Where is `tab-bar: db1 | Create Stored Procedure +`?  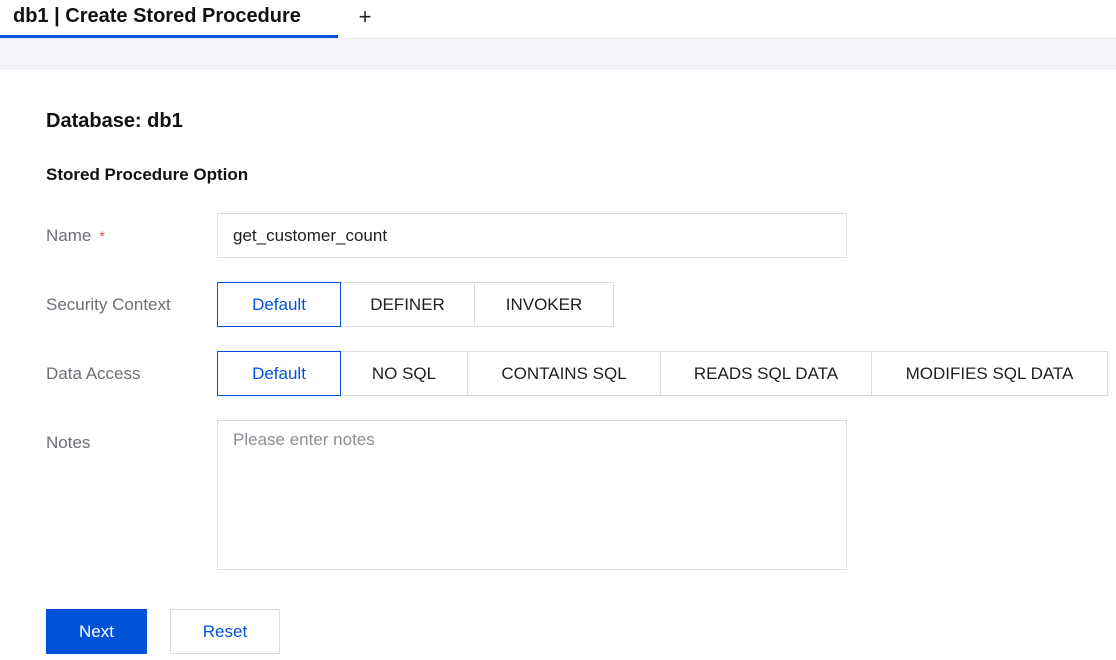 tab-bar: db1 | Create Stored Procedure + is located at coordinates (558, 19).